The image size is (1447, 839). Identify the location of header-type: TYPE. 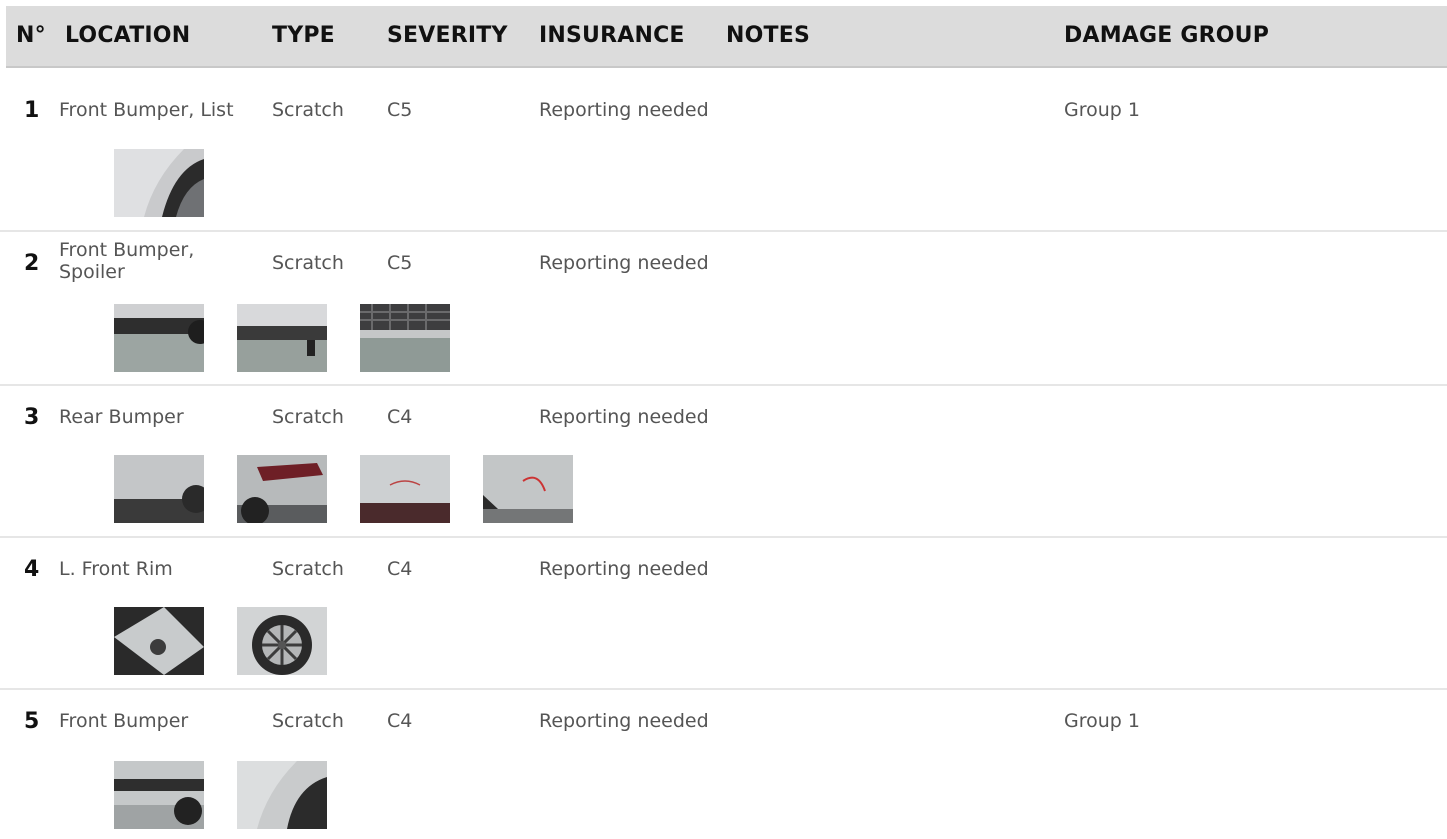
(303, 35).